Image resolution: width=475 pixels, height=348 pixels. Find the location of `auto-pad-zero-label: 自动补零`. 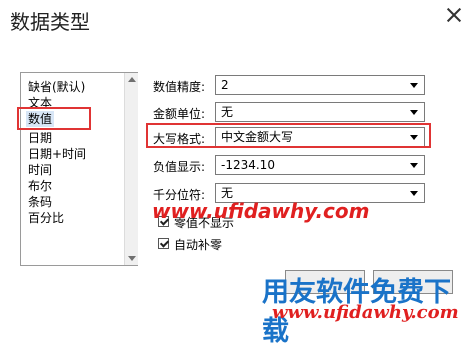

auto-pad-zero-label: 自动补零 is located at coordinates (198, 245).